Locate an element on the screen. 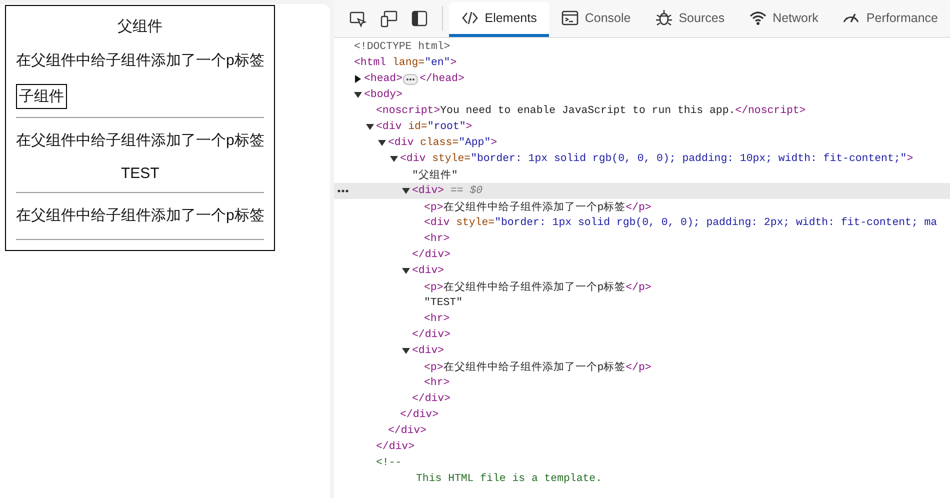  devtools-tab: Sources is located at coordinates (689, 19).